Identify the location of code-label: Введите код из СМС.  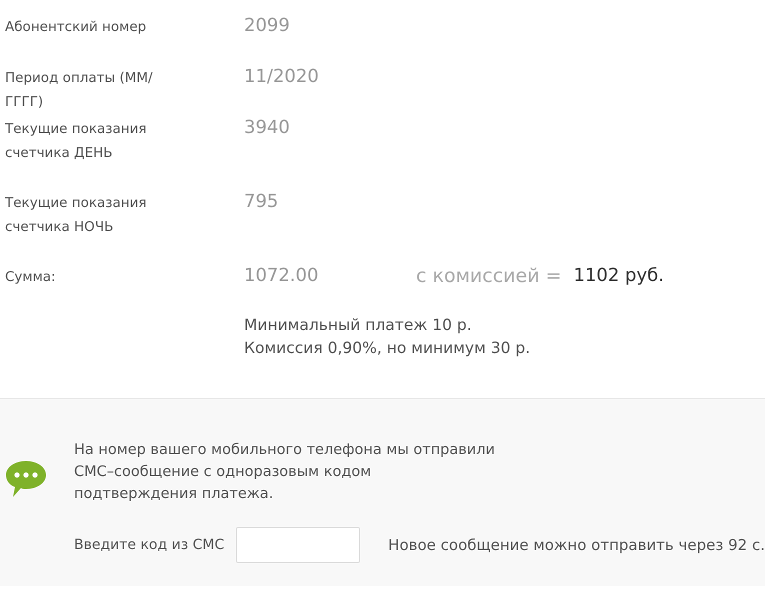
(150, 545).